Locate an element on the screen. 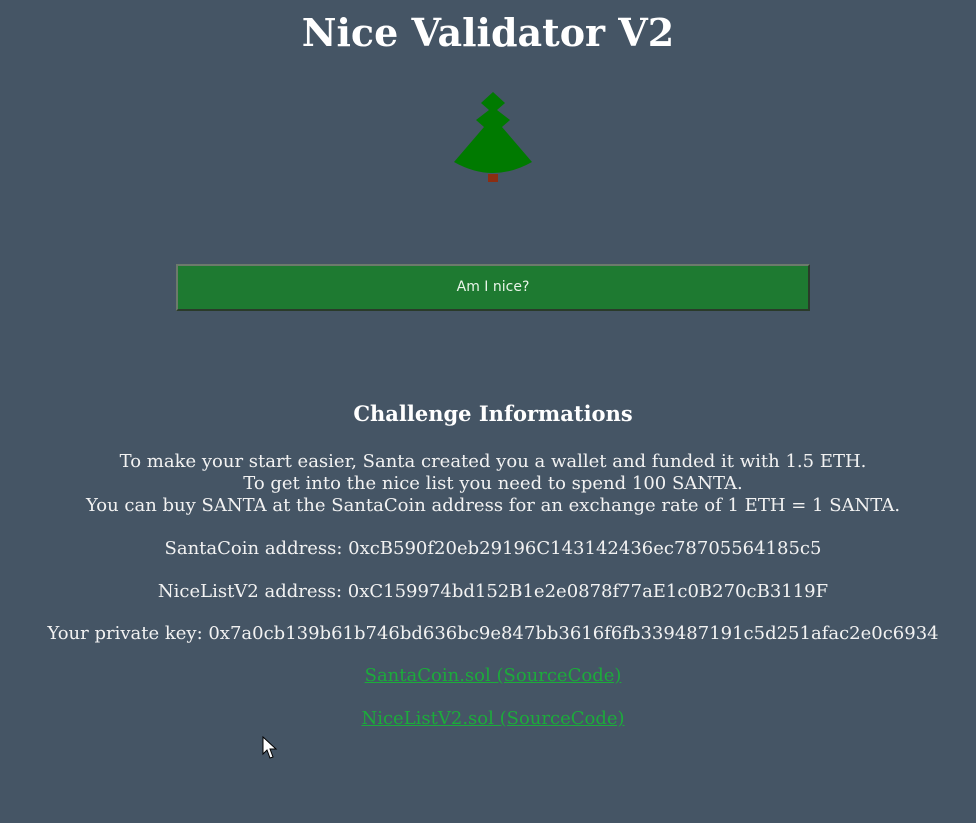  am-i-nice-button: Am I nice? is located at coordinates (493, 287).